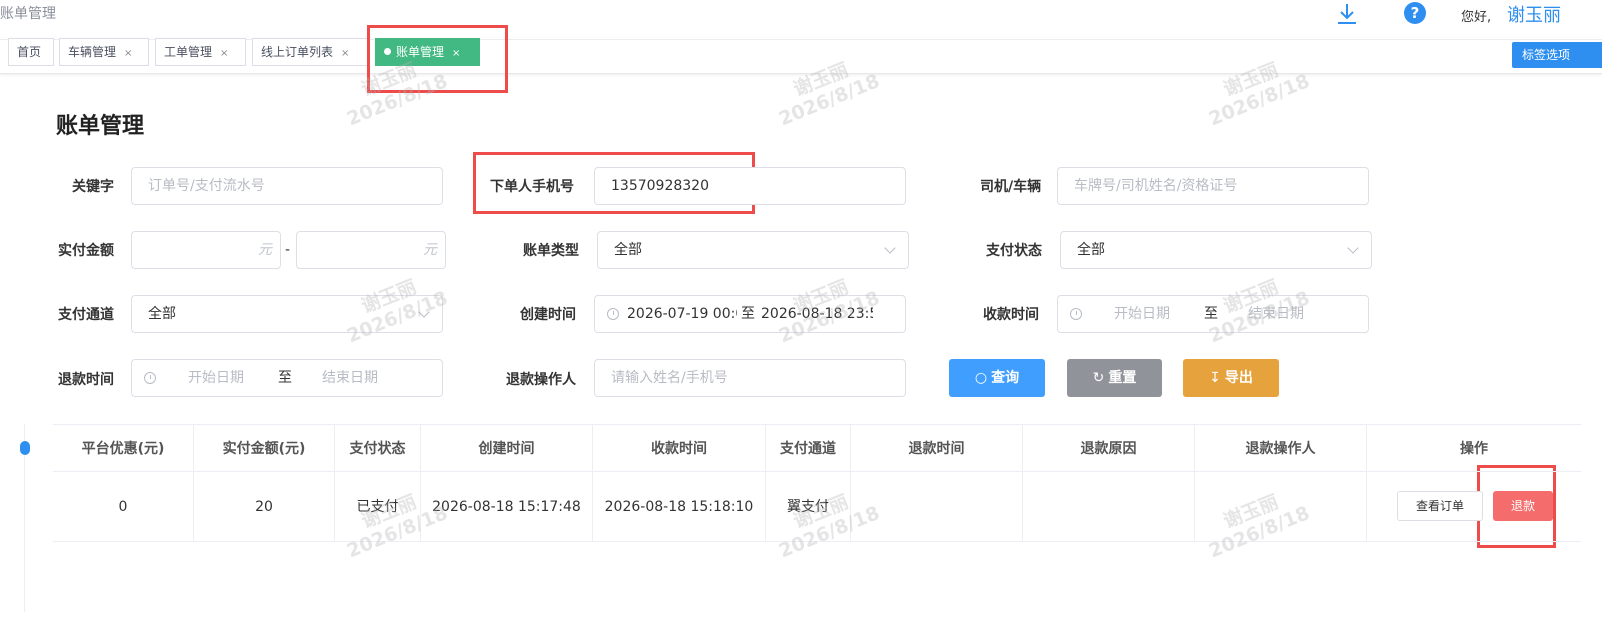 Image resolution: width=1602 pixels, height=624 pixels. What do you see at coordinates (93, 187) in the screenshot?
I see `keyword-label: 关键字` at bounding box center [93, 187].